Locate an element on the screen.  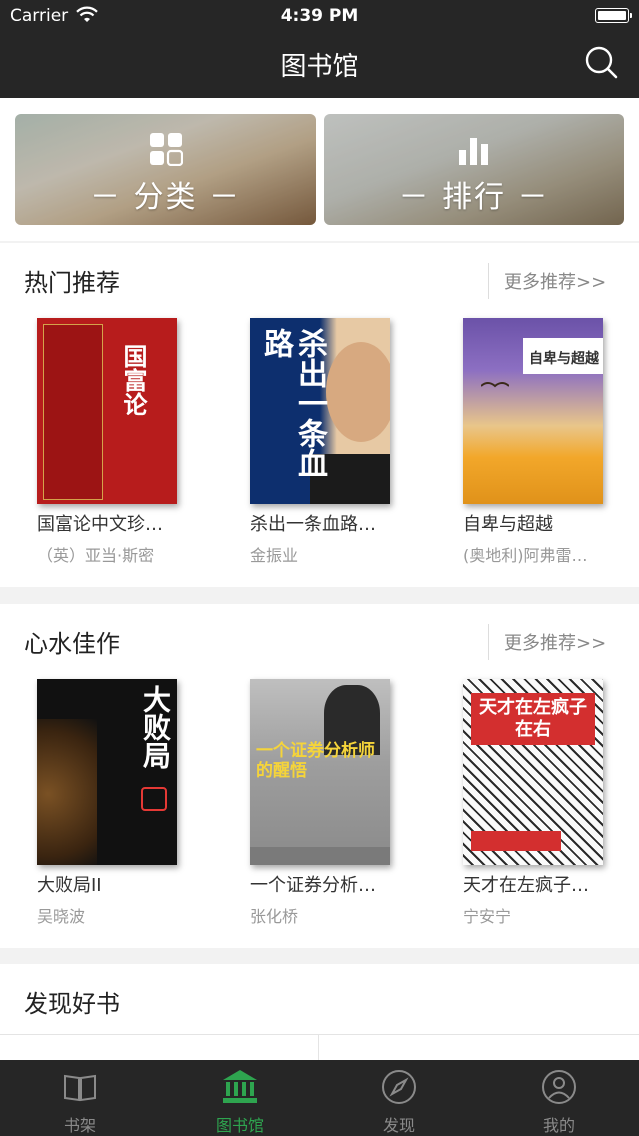
ranking-label: － 排行 － is located at coordinates (474, 197).